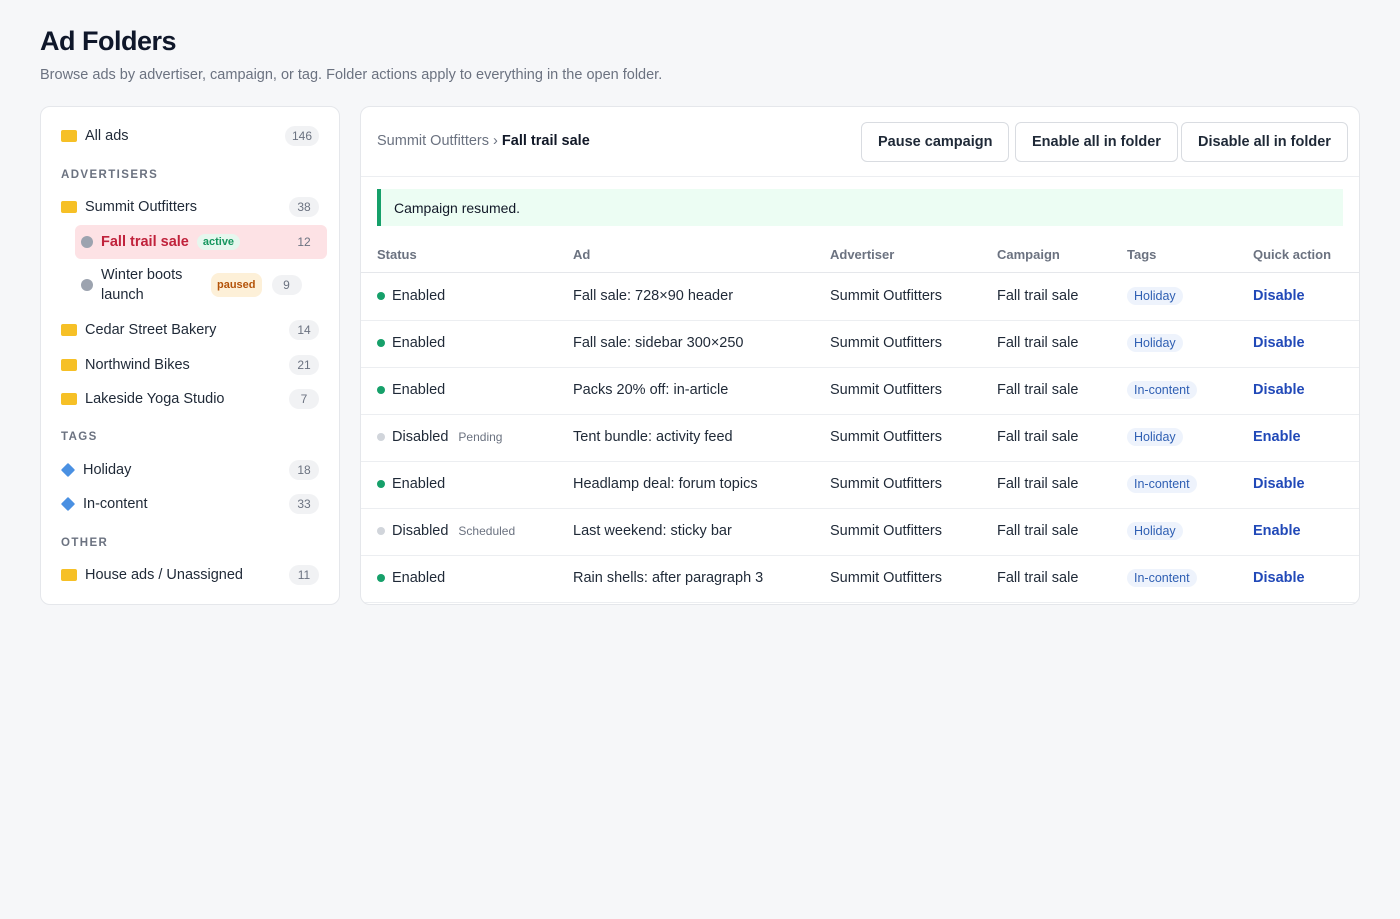 The width and height of the screenshot is (1400, 919). I want to click on folder-cedar-street-bakery: Cedar Street Bakery 14, so click(191, 330).